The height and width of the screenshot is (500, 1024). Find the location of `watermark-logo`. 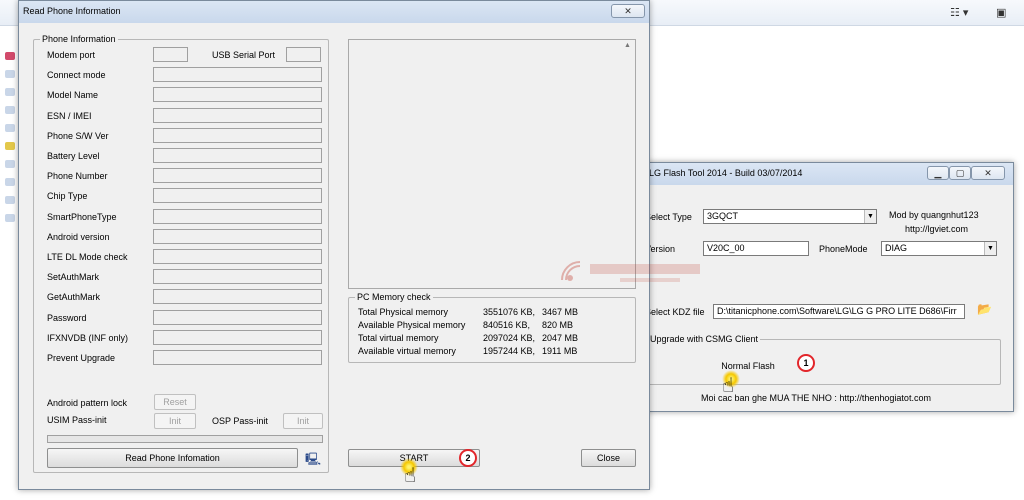

watermark-logo is located at coordinates (630, 271).